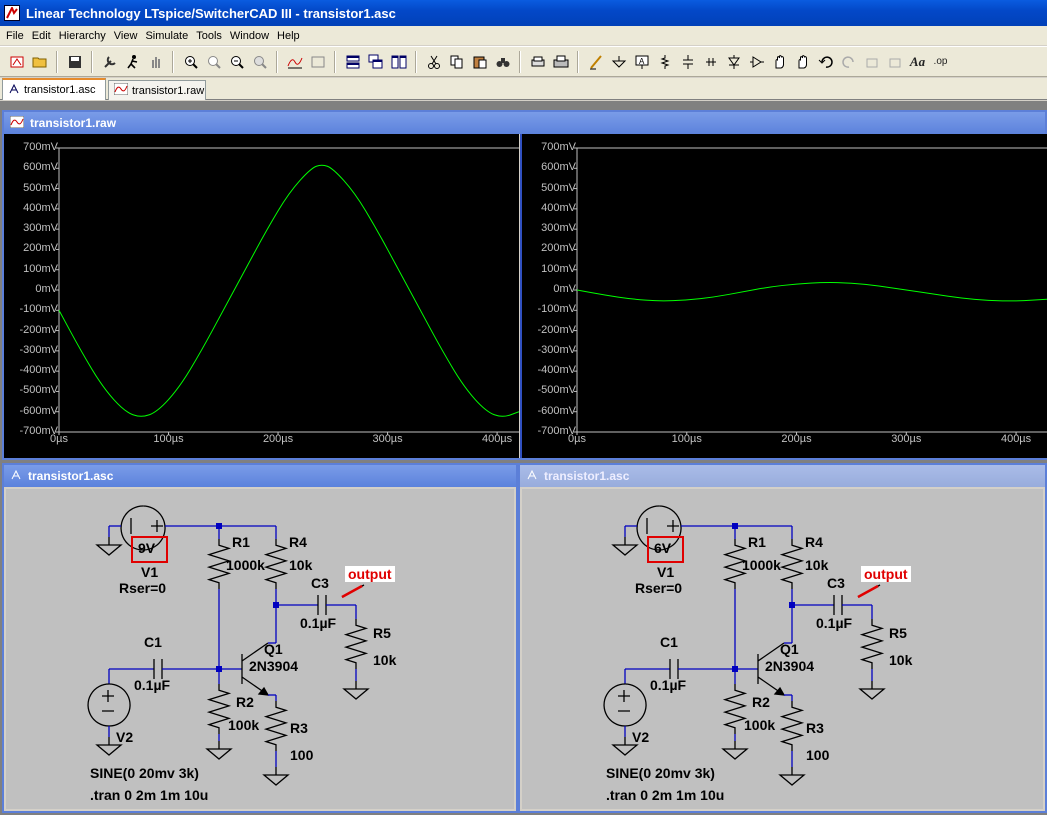  I want to click on menu-view: View, so click(126, 36).